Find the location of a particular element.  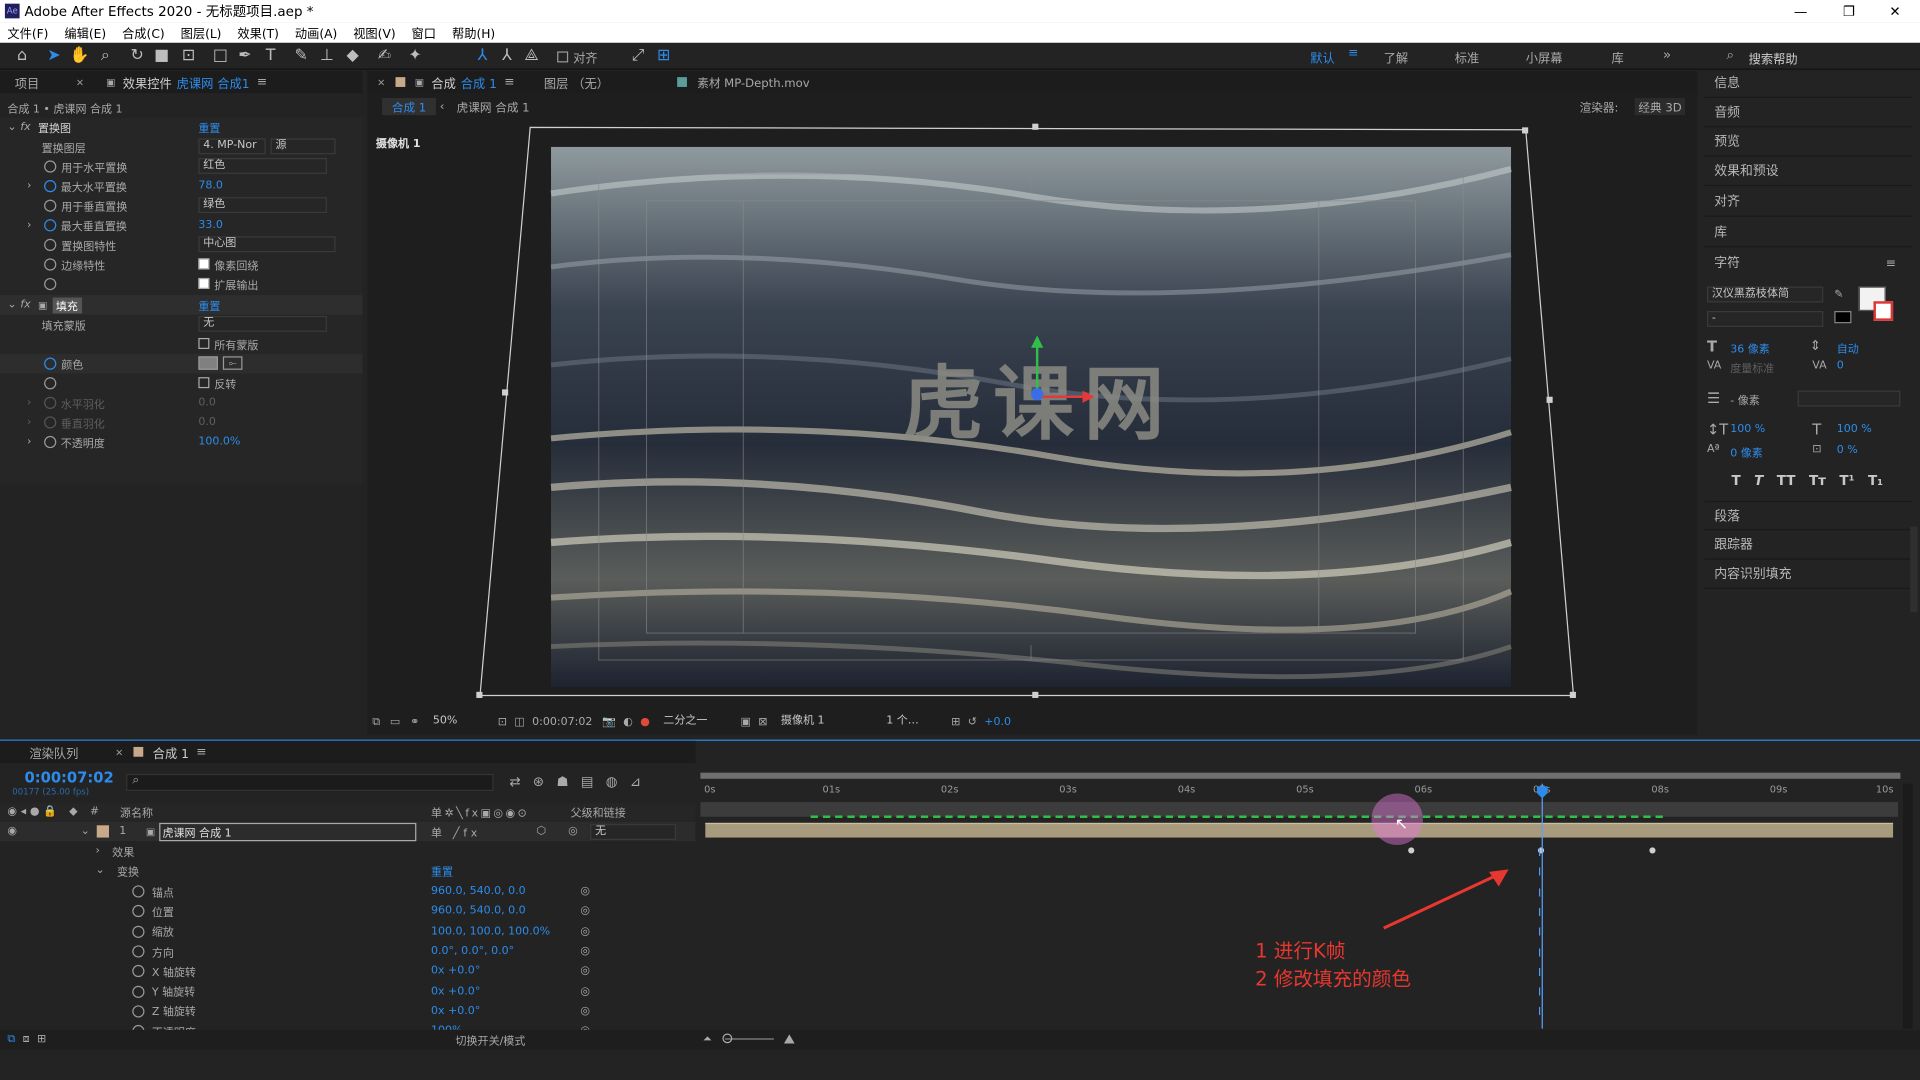

brush-tool-icon: ✎ is located at coordinates (301, 57).